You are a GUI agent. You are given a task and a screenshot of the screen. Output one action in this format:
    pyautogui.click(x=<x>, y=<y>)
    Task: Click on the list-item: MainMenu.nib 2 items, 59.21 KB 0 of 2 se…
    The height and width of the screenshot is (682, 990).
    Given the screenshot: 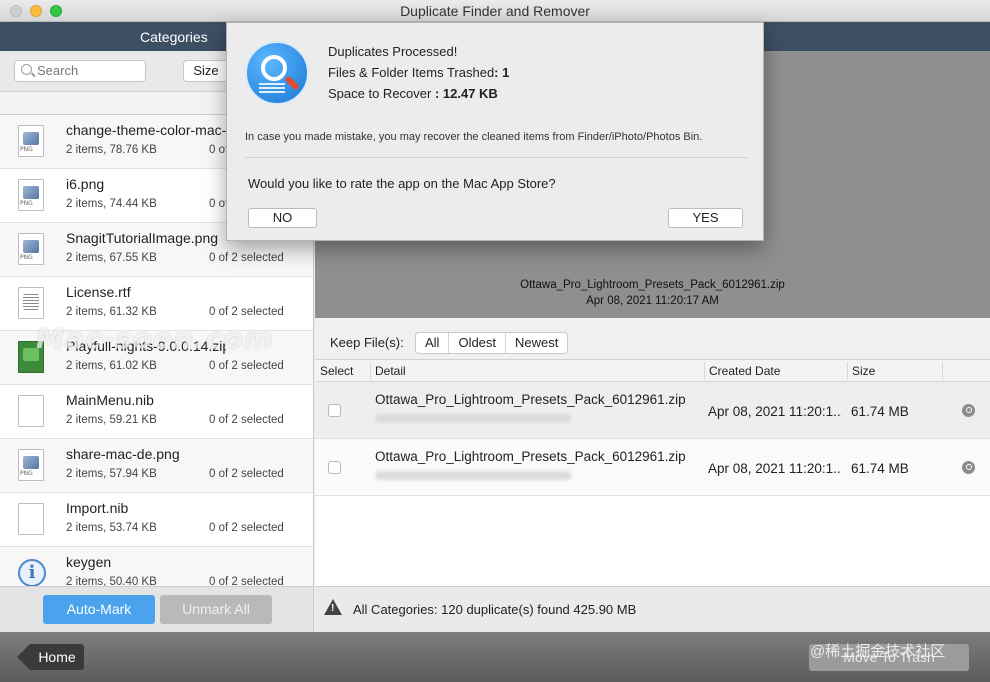 What is the action you would take?
    pyautogui.click(x=156, y=412)
    